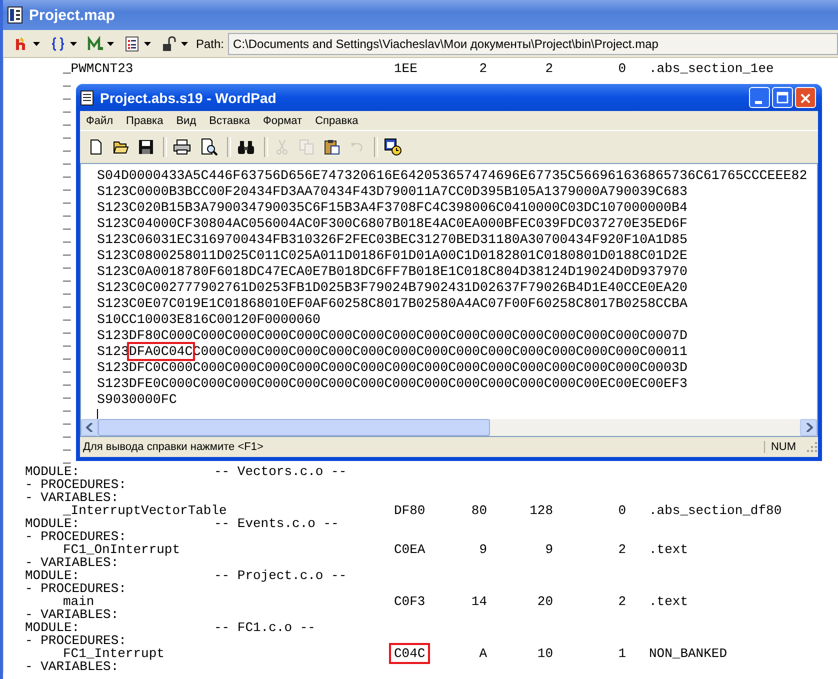 The height and width of the screenshot is (679, 838). Describe the element at coordinates (405, 69) in the screenshot. I see `address-value: 1EE` at that location.